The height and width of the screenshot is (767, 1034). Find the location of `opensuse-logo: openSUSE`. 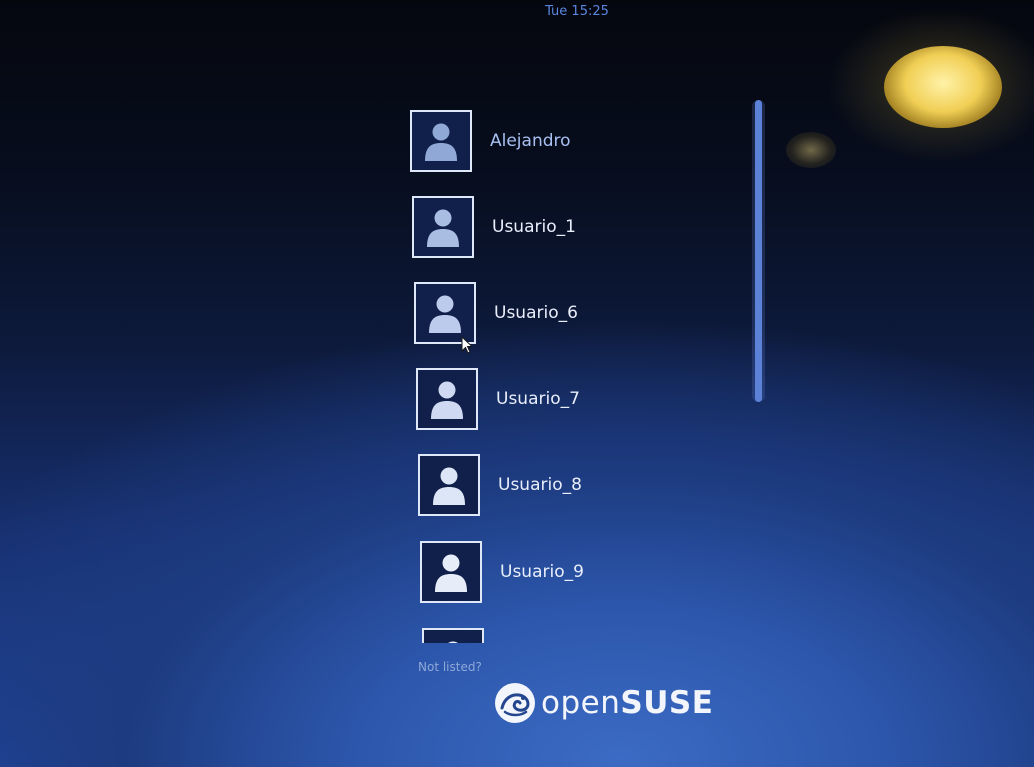

opensuse-logo: openSUSE is located at coordinates (603, 703).